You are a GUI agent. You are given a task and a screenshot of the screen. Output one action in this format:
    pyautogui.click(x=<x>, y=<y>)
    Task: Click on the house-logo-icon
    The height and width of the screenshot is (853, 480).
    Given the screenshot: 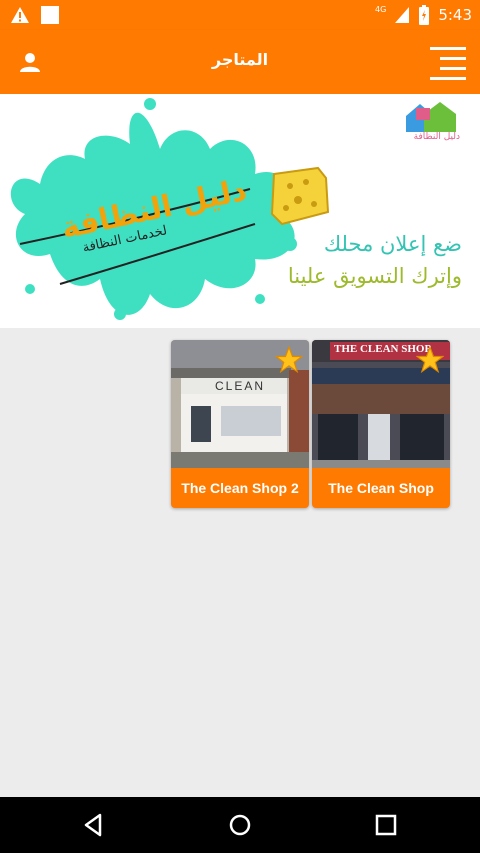 What is the action you would take?
    pyautogui.click(x=431, y=117)
    